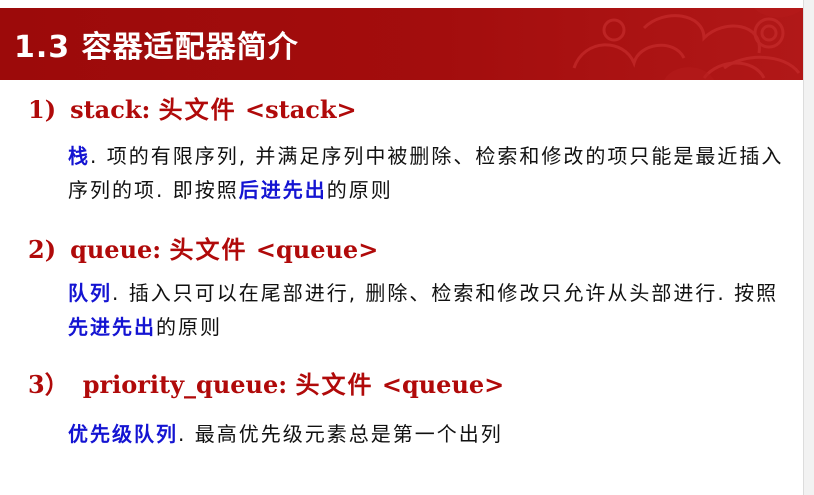  Describe the element at coordinates (110, 109) in the screenshot. I see `section-name: stack:` at that location.